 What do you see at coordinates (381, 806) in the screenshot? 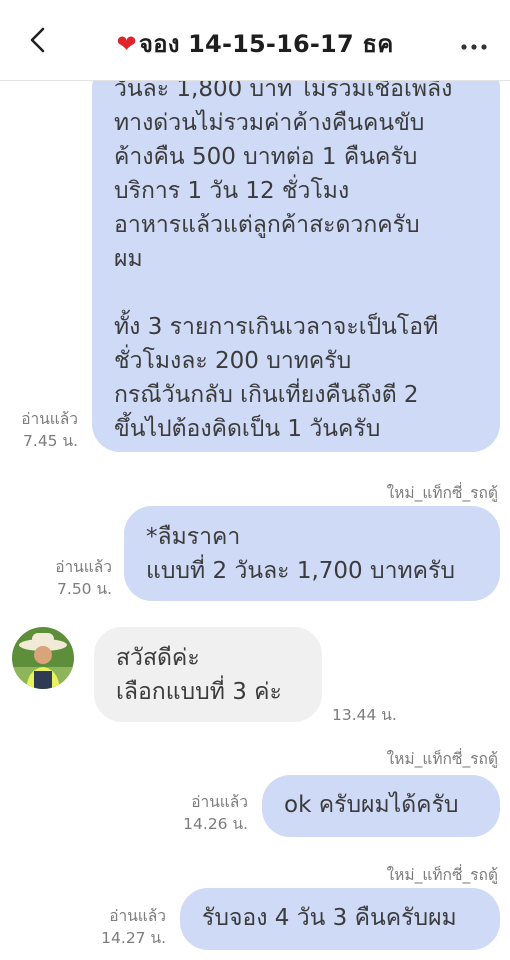
I see `message-bubble-outgoing: ok ครับผมได้ครับ` at bounding box center [381, 806].